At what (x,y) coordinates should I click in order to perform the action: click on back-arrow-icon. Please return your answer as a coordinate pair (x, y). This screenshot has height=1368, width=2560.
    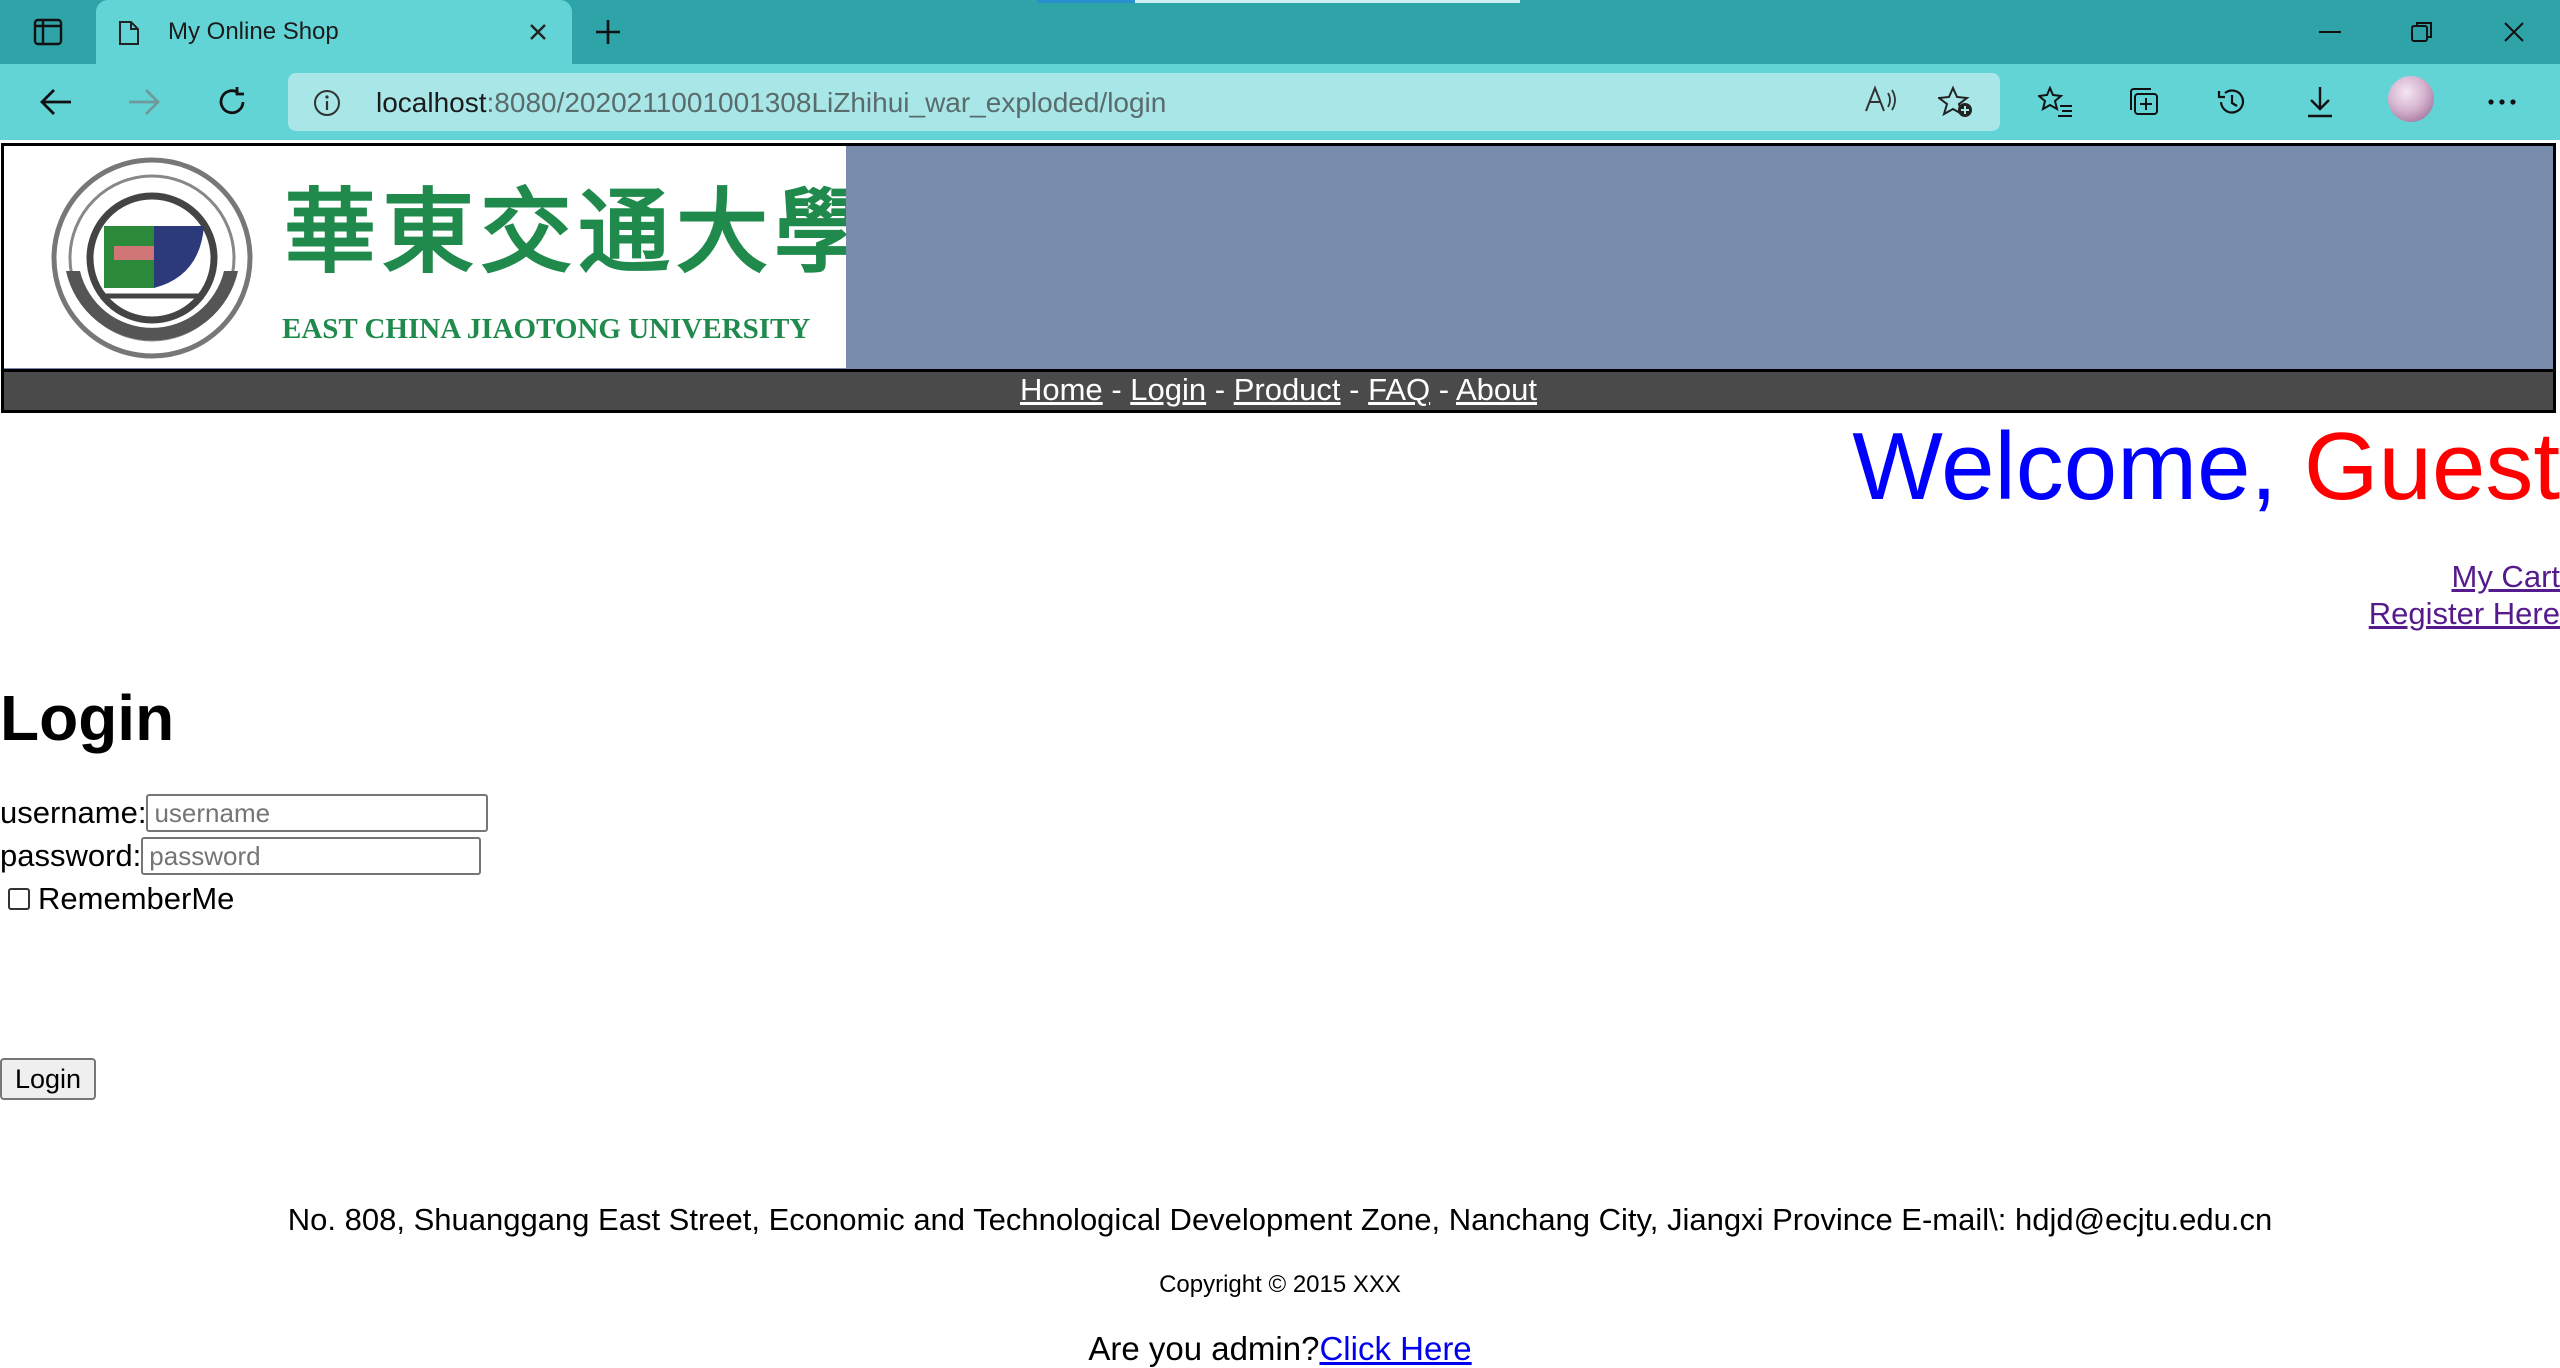
    Looking at the image, I should click on (56, 102).